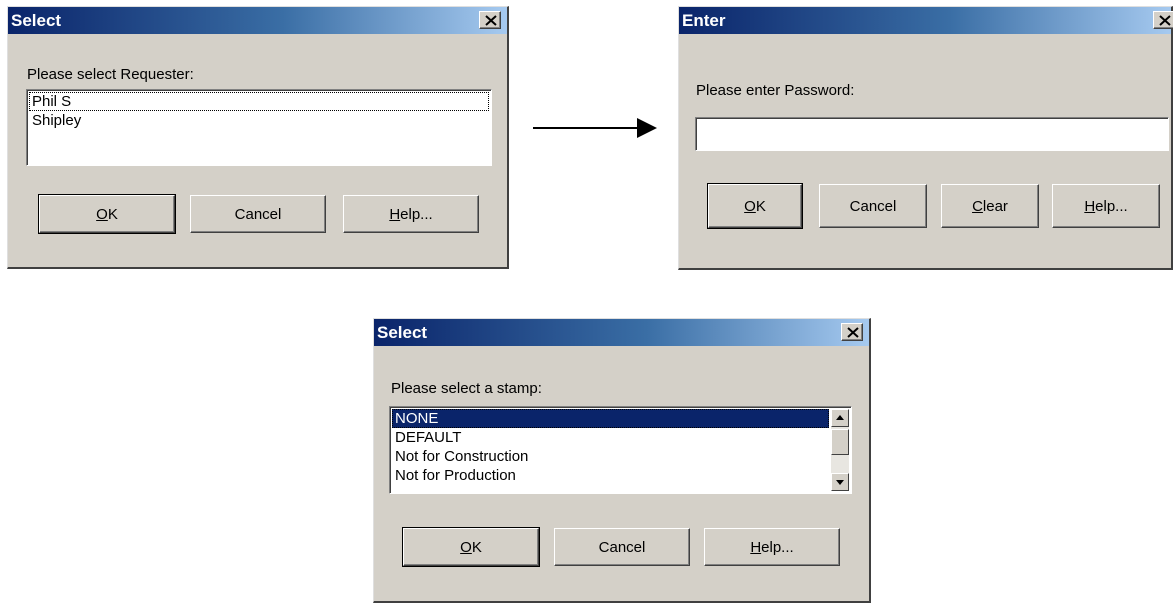  I want to click on stamp-scrollbar, so click(840, 450).